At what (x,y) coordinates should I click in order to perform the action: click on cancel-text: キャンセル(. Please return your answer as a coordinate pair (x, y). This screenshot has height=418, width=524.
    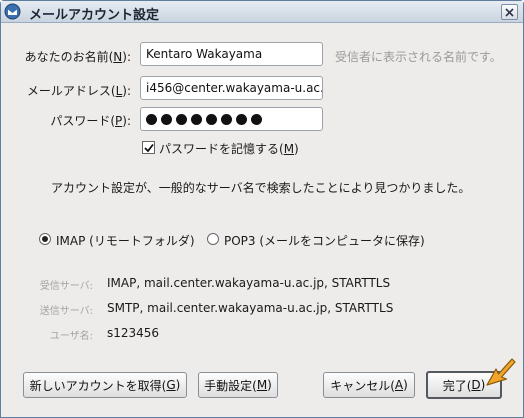
    Looking at the image, I should click on (362, 385).